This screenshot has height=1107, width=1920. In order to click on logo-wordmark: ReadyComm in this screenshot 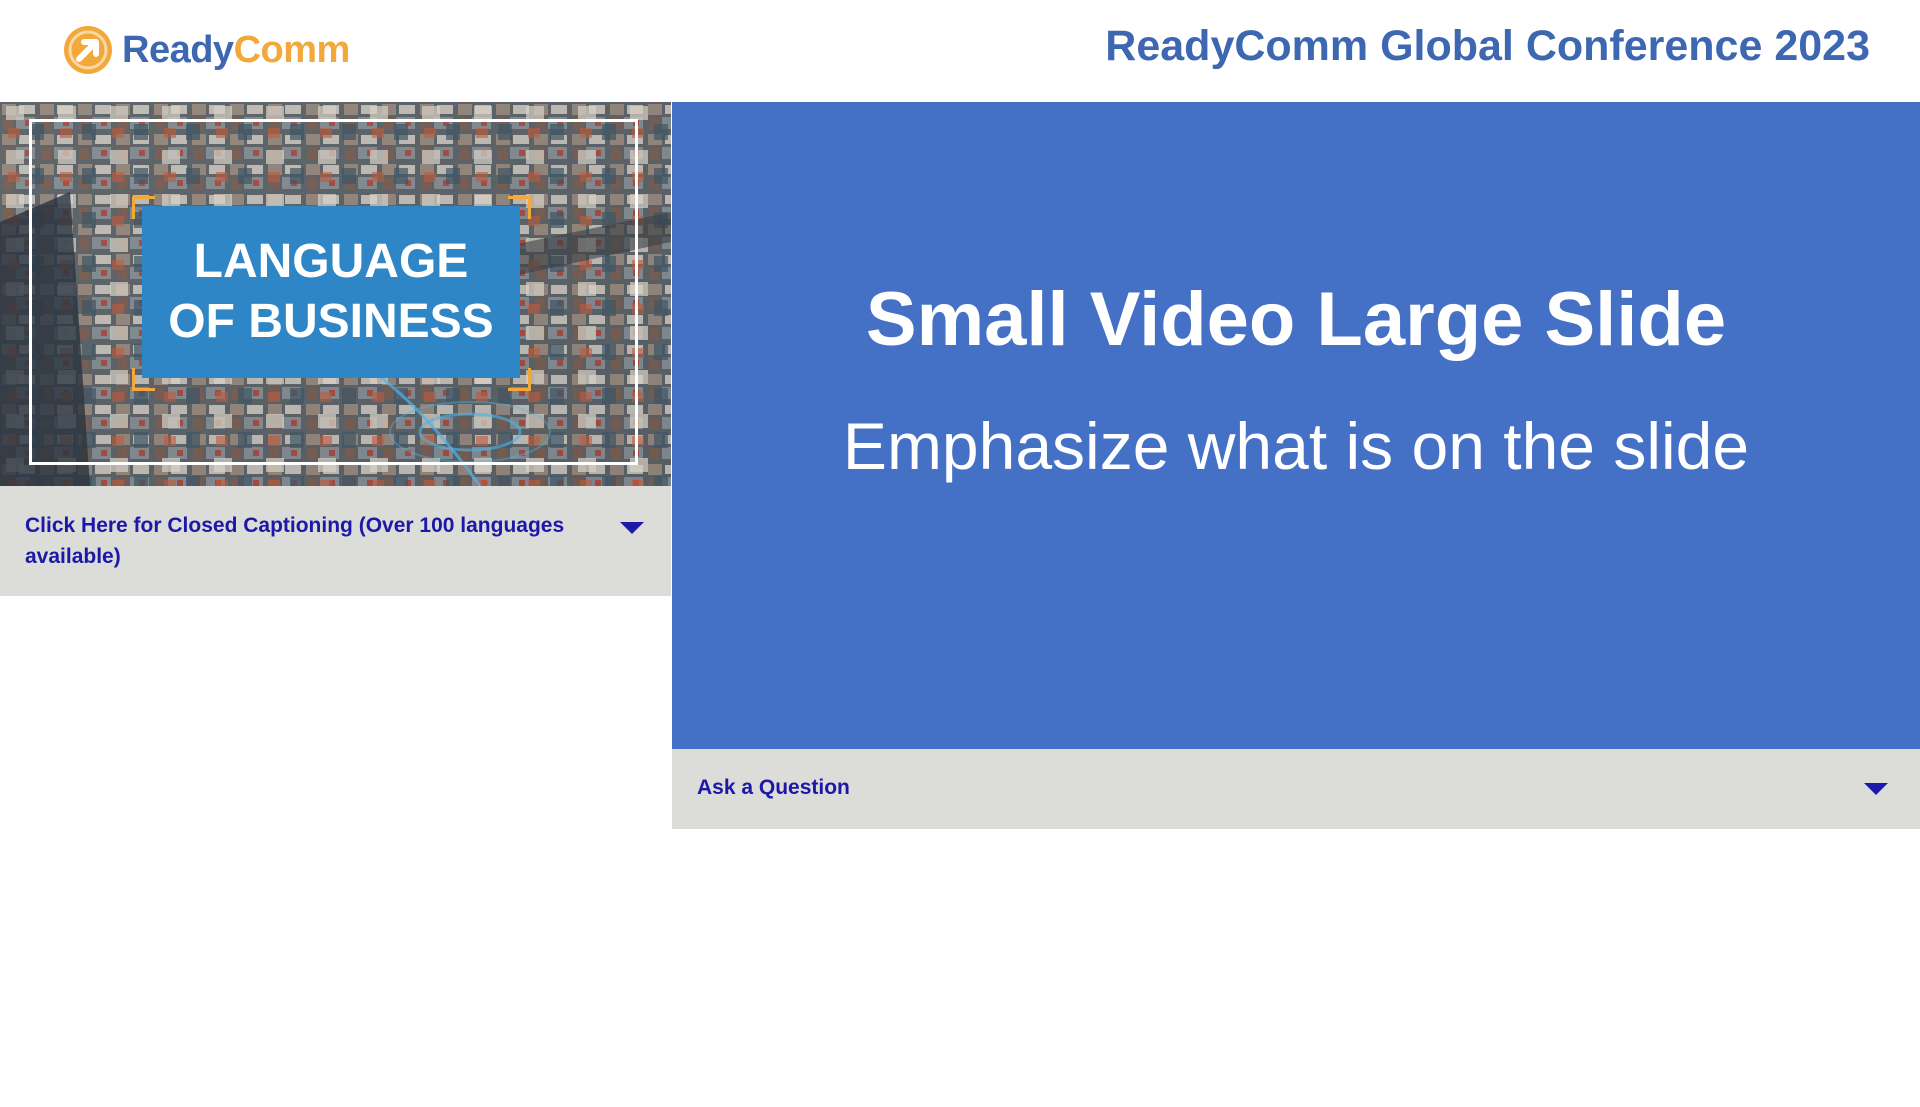, I will do `click(236, 50)`.